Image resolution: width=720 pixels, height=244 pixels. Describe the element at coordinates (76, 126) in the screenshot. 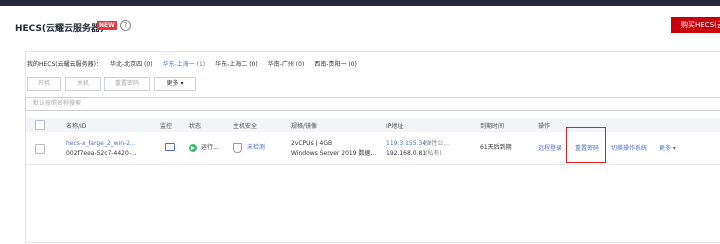

I see `column-name-id: 名称/ID` at that location.